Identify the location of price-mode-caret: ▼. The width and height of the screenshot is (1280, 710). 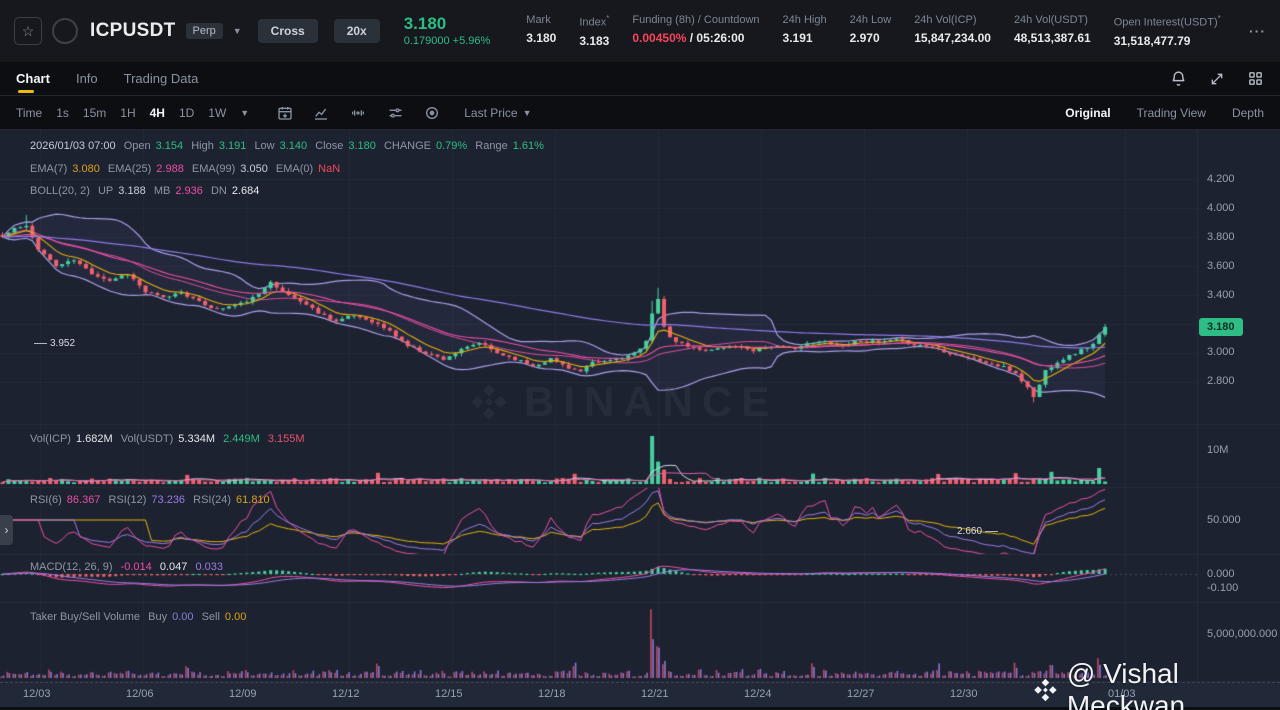
(527, 112).